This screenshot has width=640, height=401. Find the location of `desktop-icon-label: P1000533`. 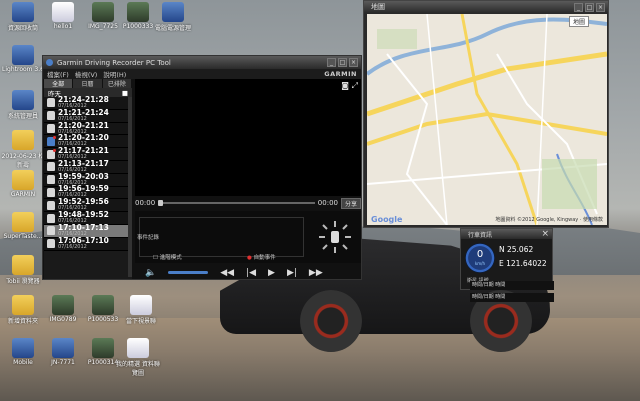

desktop-icon-label: P1000533 is located at coordinates (103, 319).